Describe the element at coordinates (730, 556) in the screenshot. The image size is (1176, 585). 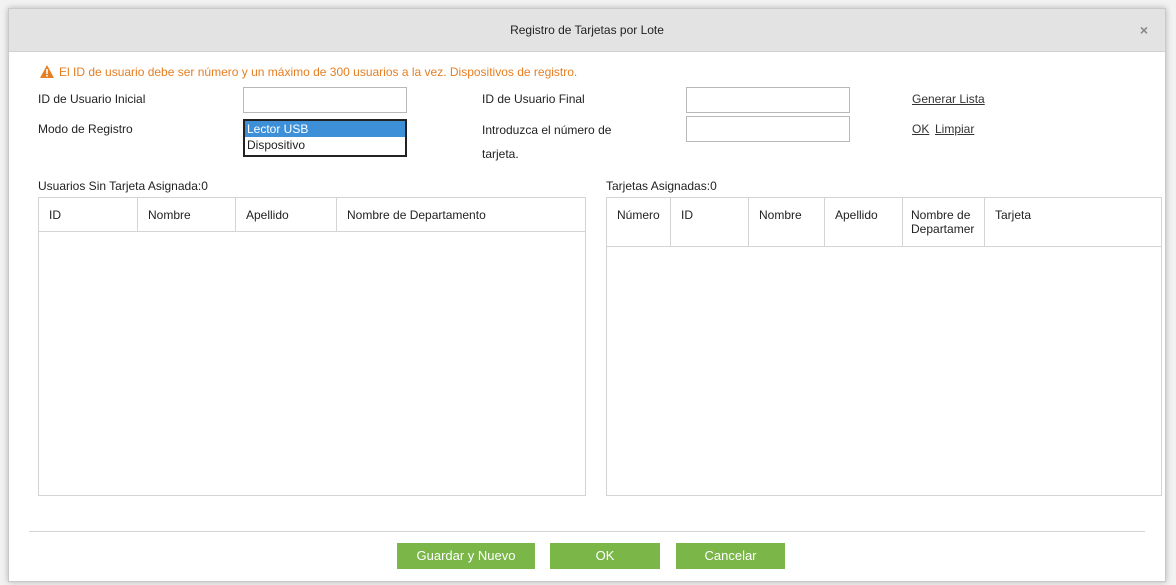
I see `cancel-button: Cancelar` at that location.